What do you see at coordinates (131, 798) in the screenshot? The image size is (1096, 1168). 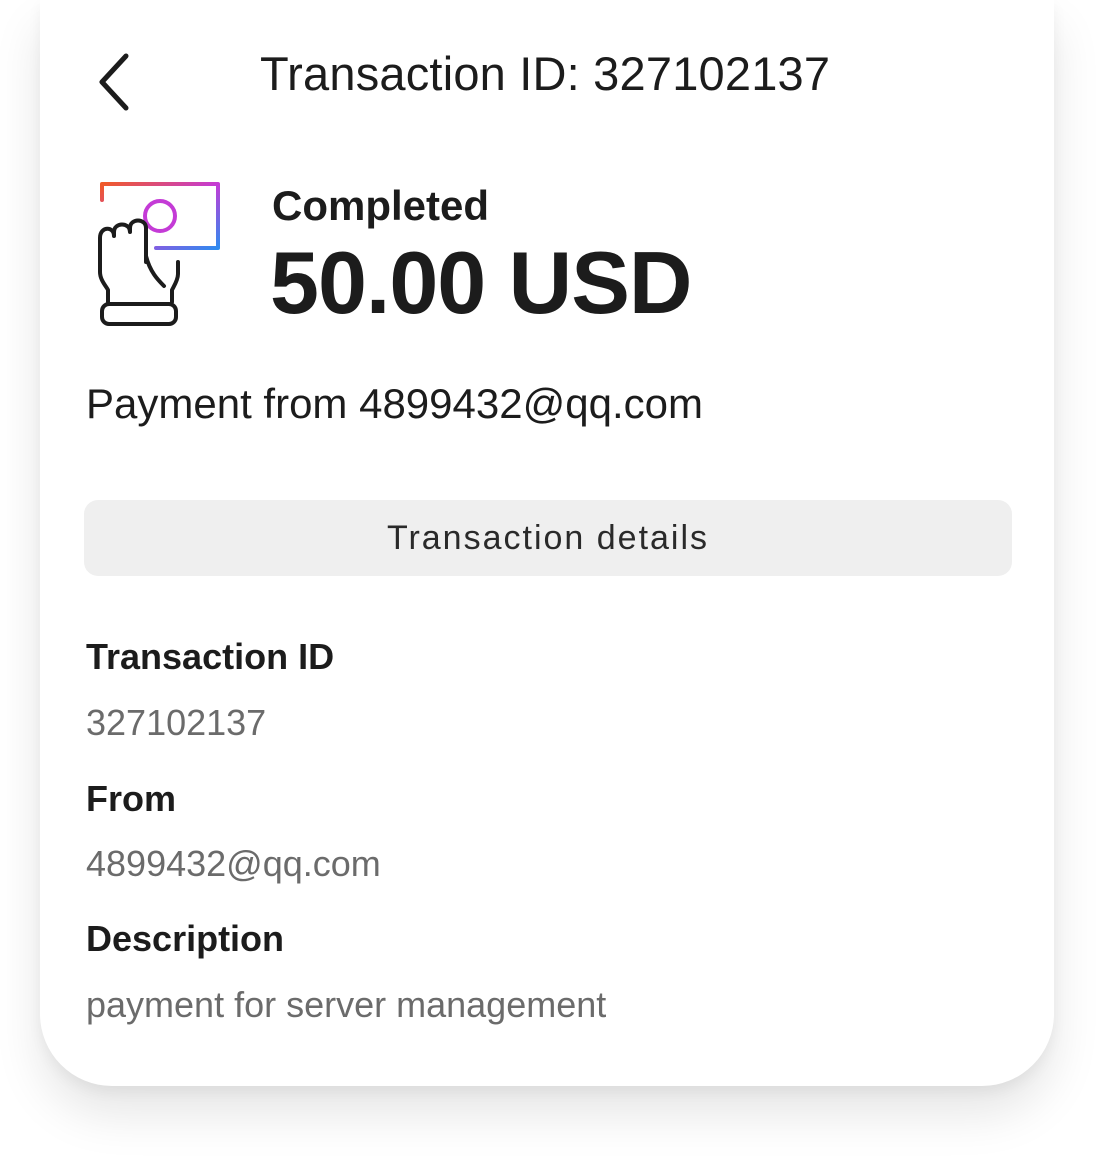 I see `from-label: From` at bounding box center [131, 798].